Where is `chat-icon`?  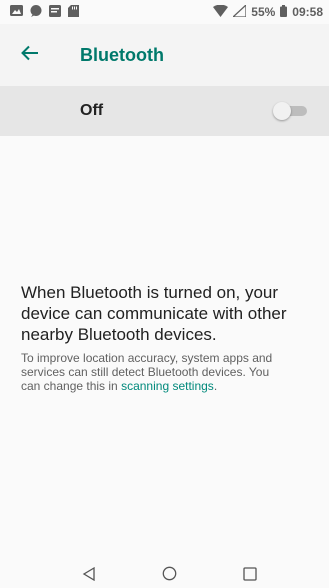
chat-icon is located at coordinates (36, 12).